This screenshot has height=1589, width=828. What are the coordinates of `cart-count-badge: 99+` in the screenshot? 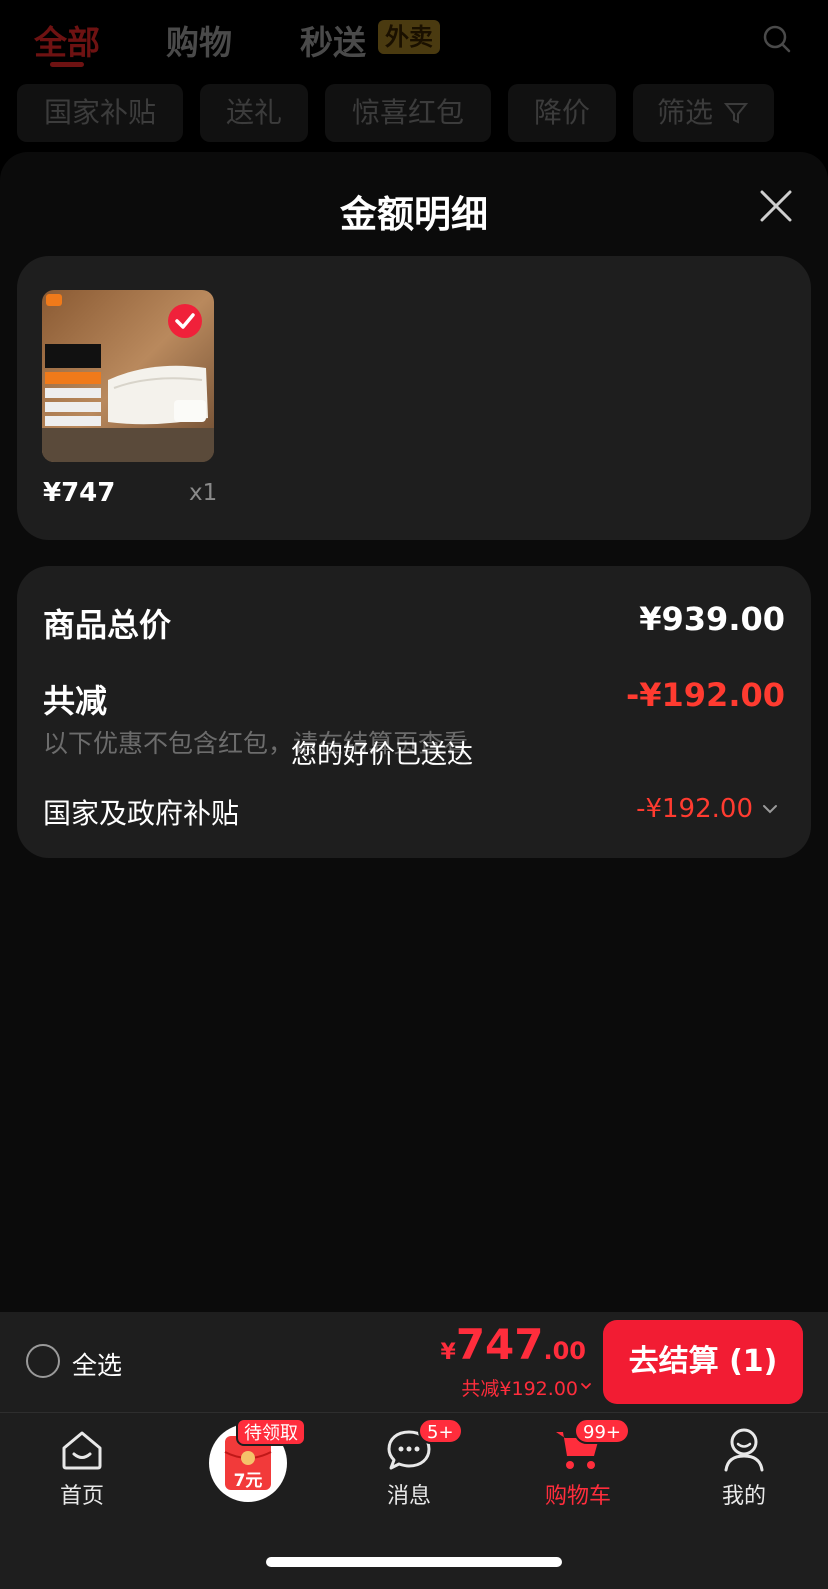 It's located at (602, 1431).